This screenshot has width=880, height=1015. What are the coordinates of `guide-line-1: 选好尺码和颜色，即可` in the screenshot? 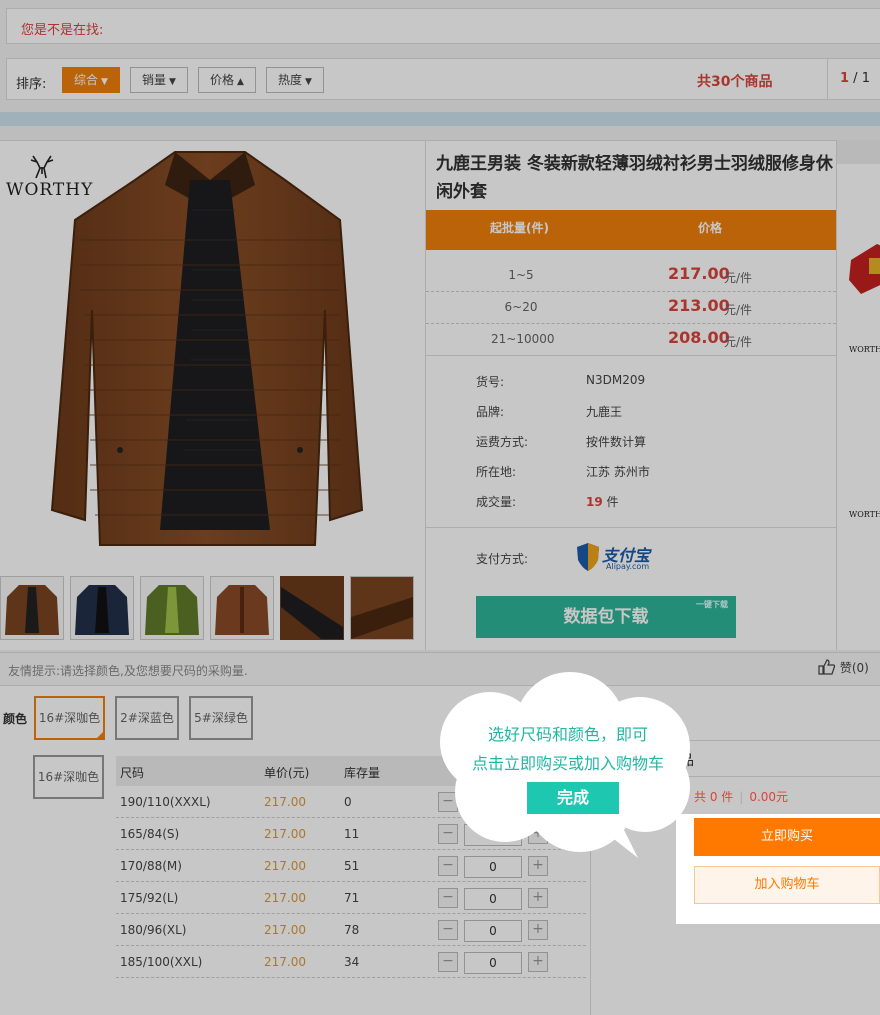 It's located at (567, 734).